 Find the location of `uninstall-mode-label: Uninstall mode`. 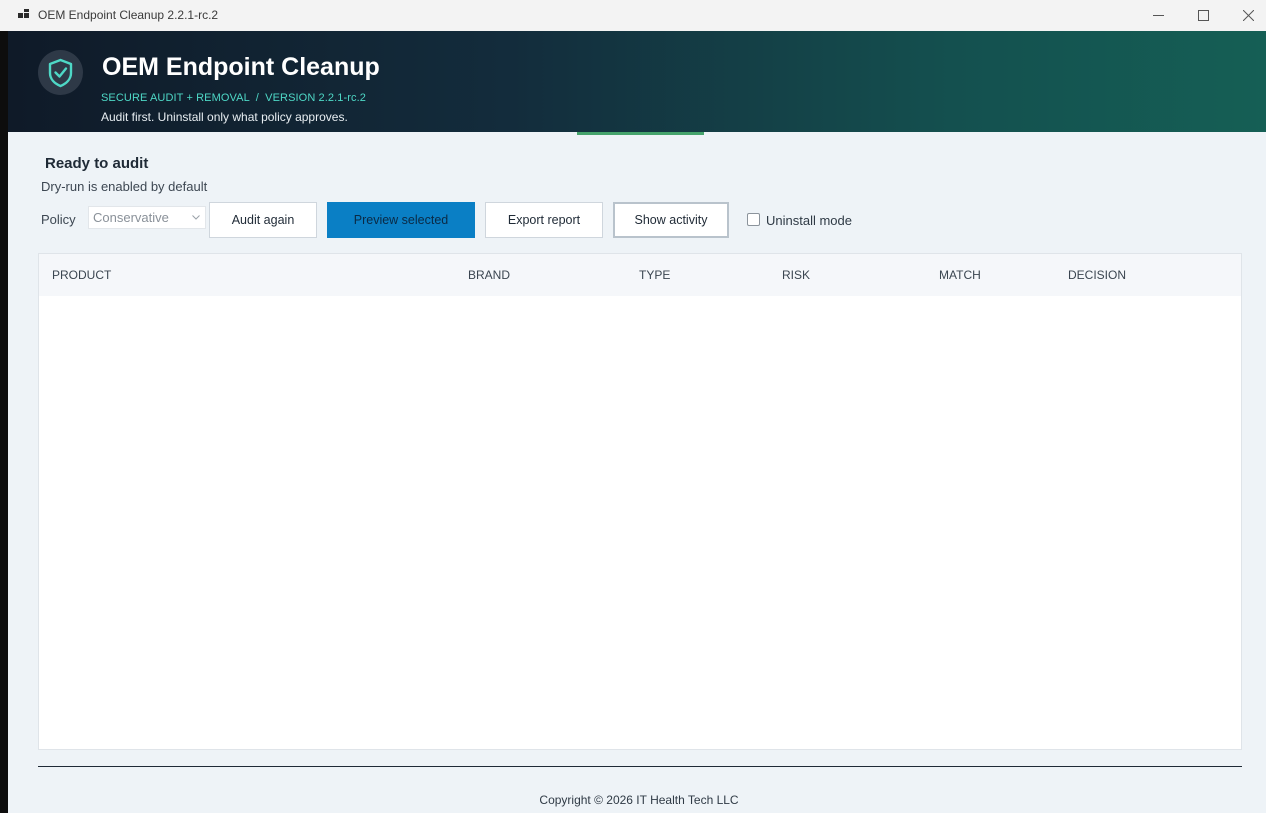

uninstall-mode-label: Uninstall mode is located at coordinates (809, 220).